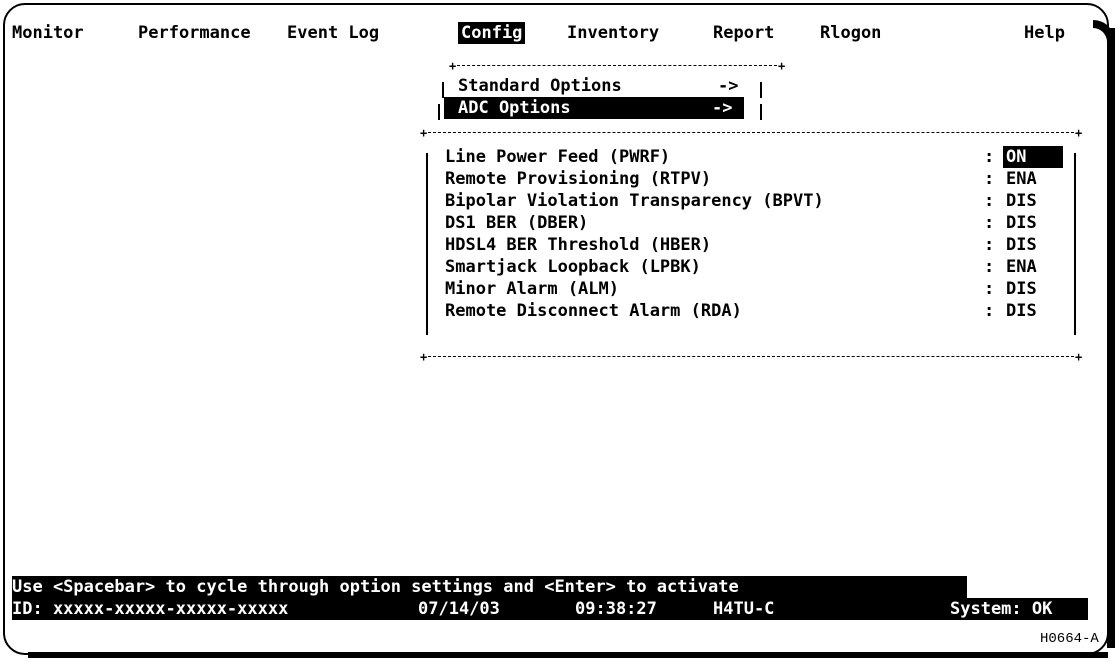  I want to click on submenu-adc-arrow: ->, so click(722, 108).